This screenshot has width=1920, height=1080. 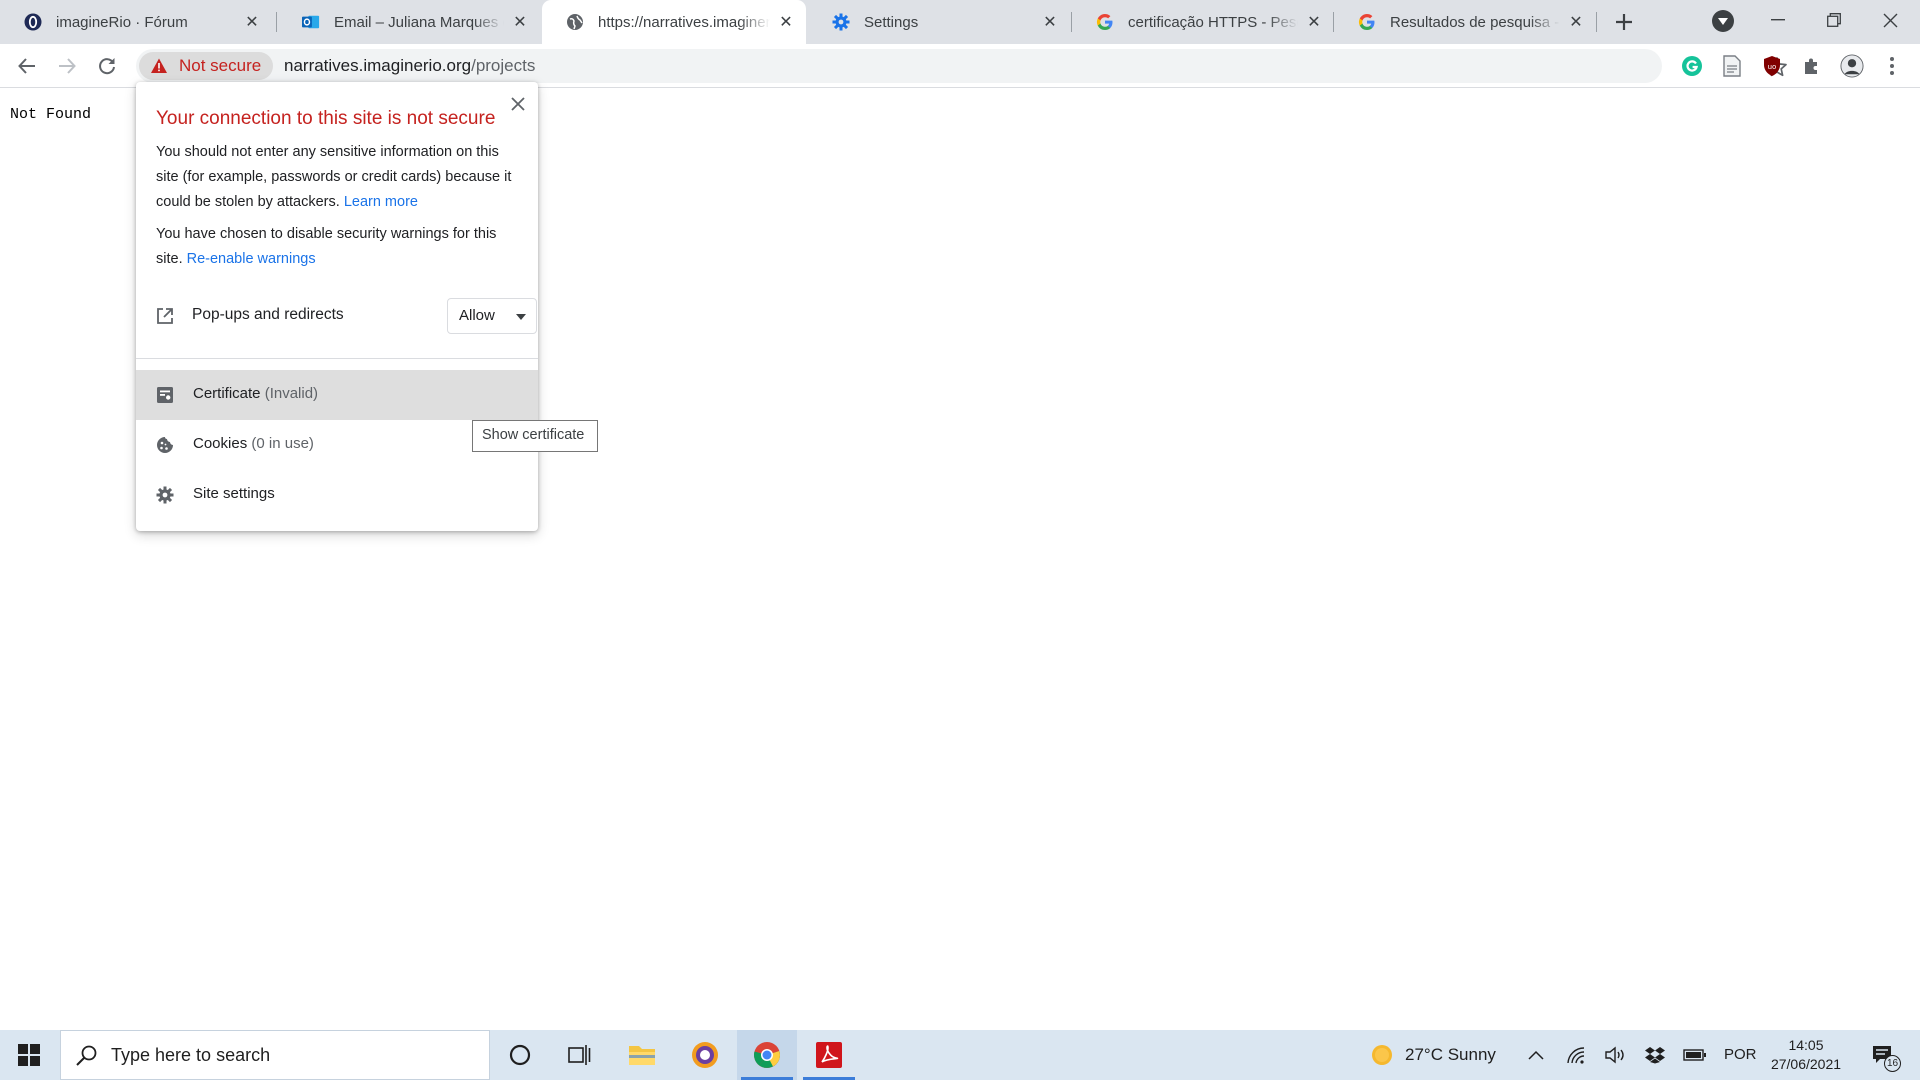 I want to click on network-button, so click(x=1576, y=1055).